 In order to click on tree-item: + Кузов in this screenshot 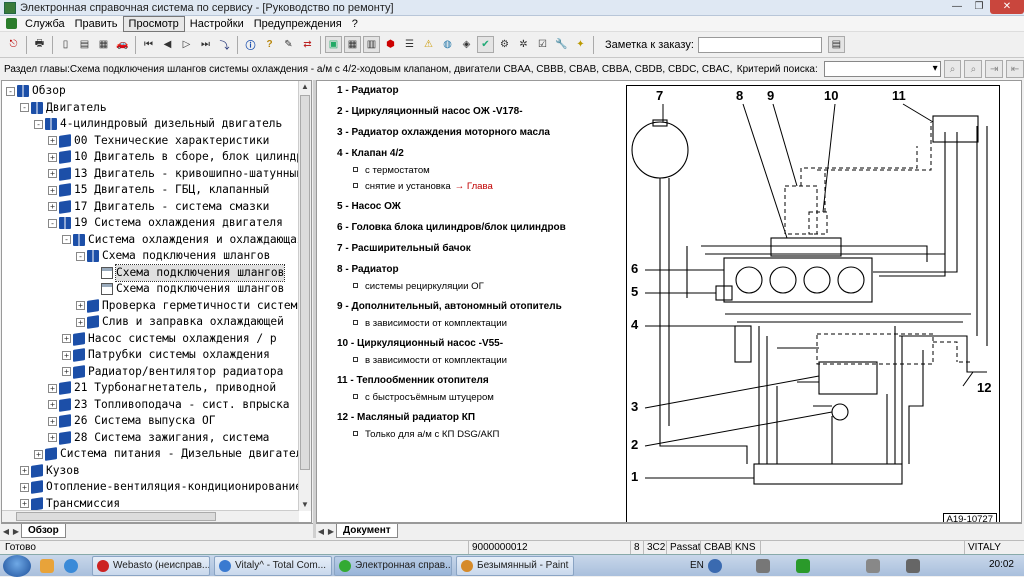, I will do `click(50, 471)`.